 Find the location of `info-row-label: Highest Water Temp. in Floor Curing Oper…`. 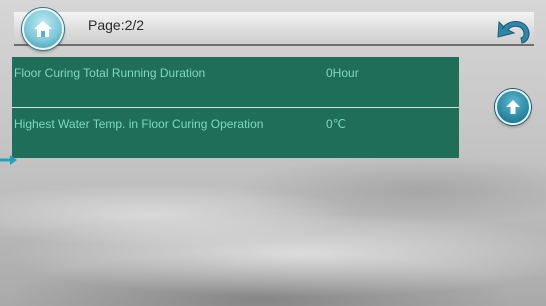

info-row-label: Highest Water Temp. in Floor Curing Oper… is located at coordinates (139, 124).